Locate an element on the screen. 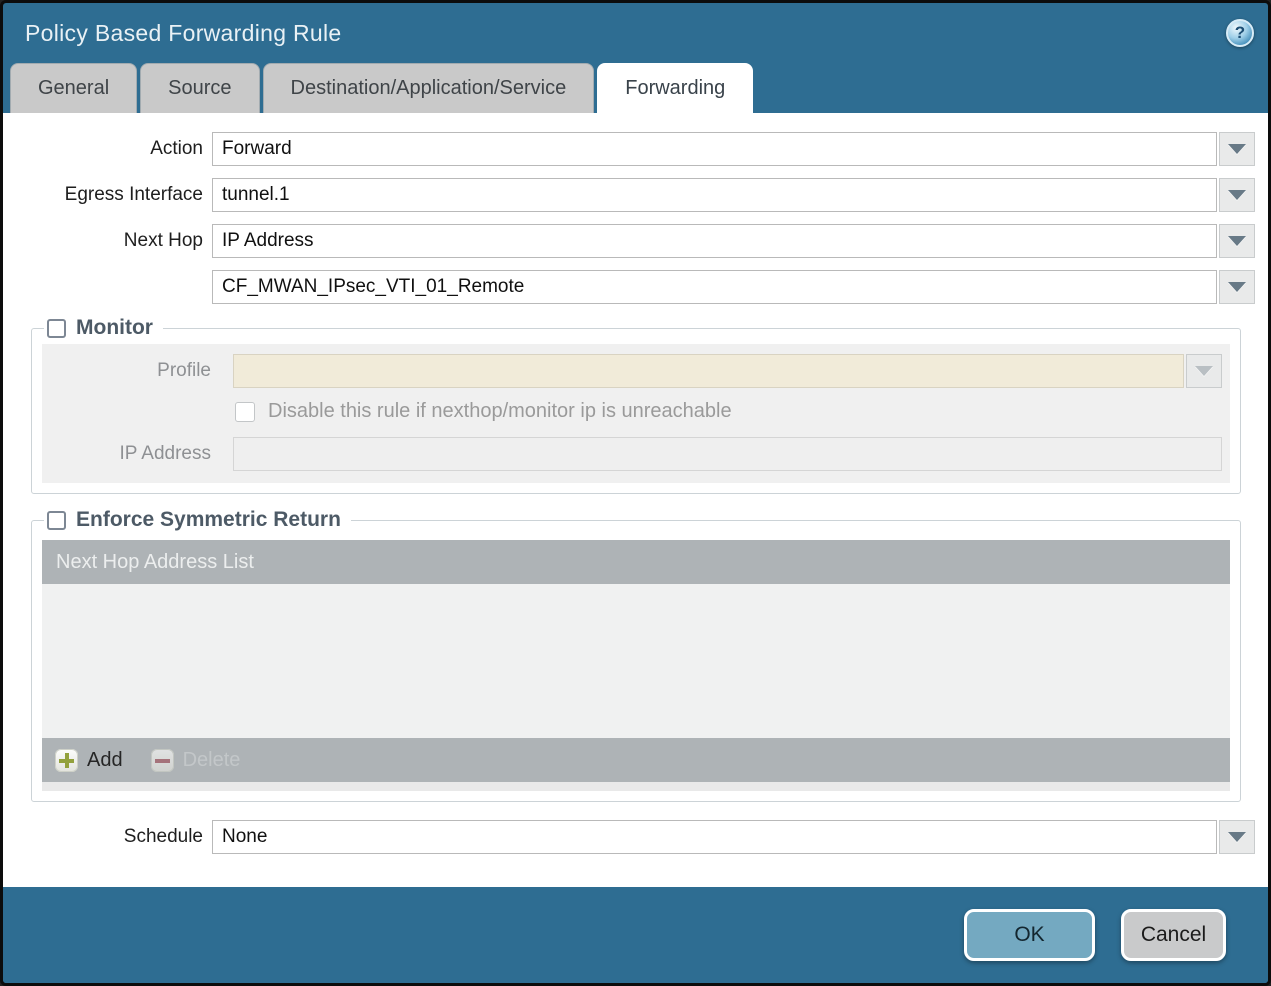 This screenshot has height=986, width=1271. next-hop-address-list-toolbar: Add Delete is located at coordinates (636, 760).